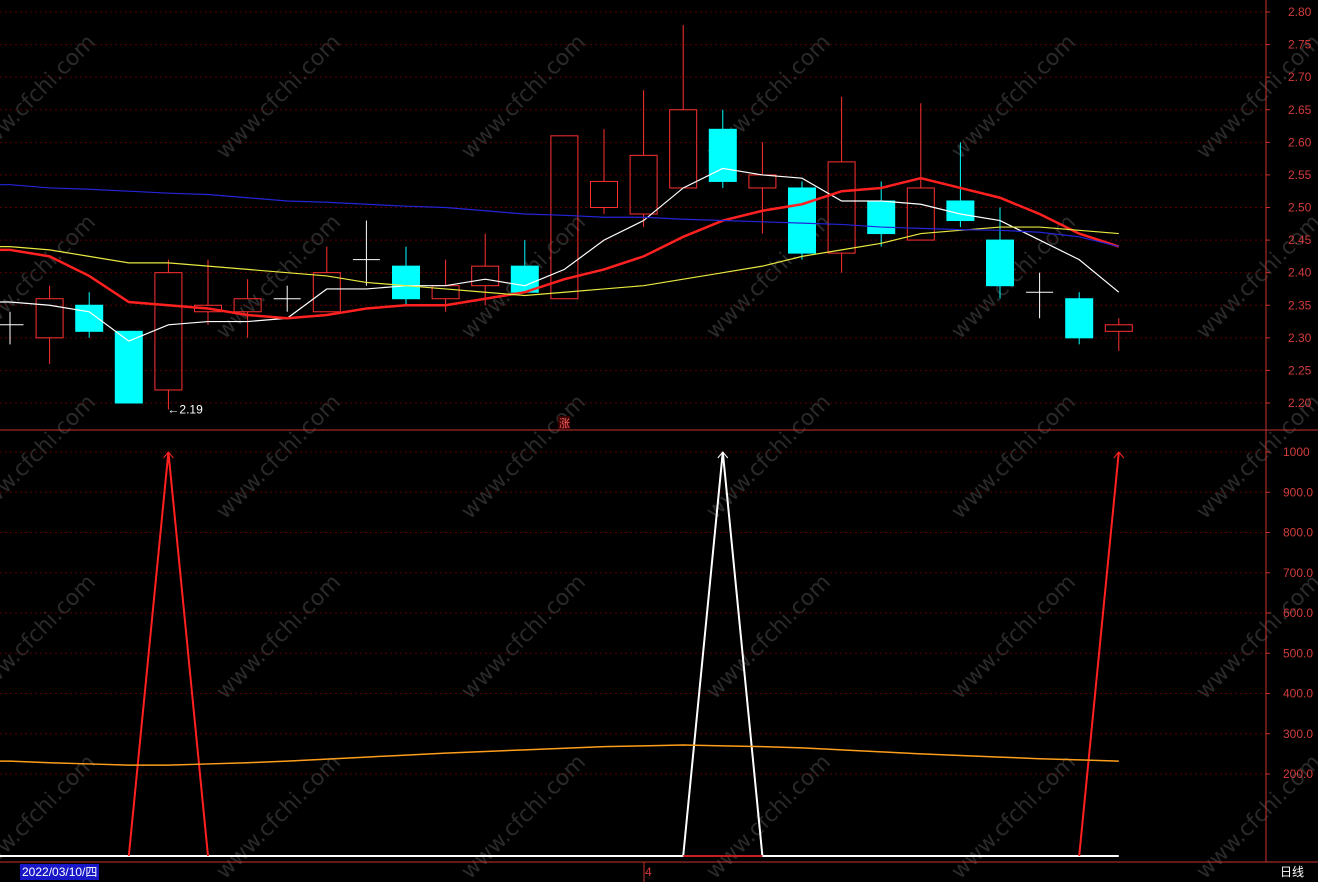 This screenshot has height=882, width=1318. Describe the element at coordinates (1298, 734) in the screenshot. I see `indicator-tick-label: 300.0` at that location.